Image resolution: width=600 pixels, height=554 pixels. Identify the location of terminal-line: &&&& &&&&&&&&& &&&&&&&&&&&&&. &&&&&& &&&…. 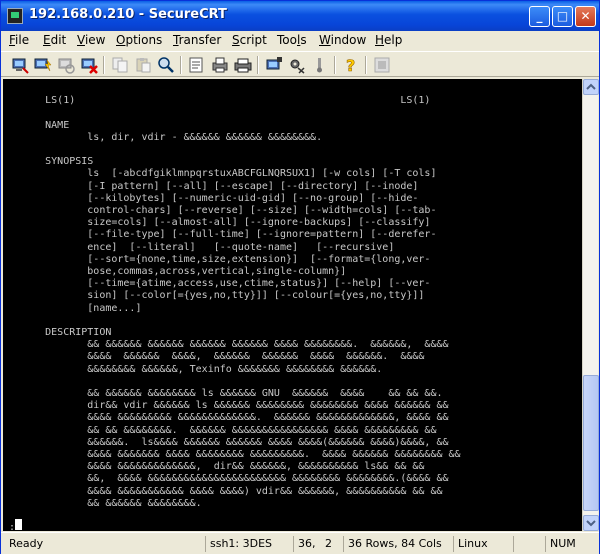
(226, 418).